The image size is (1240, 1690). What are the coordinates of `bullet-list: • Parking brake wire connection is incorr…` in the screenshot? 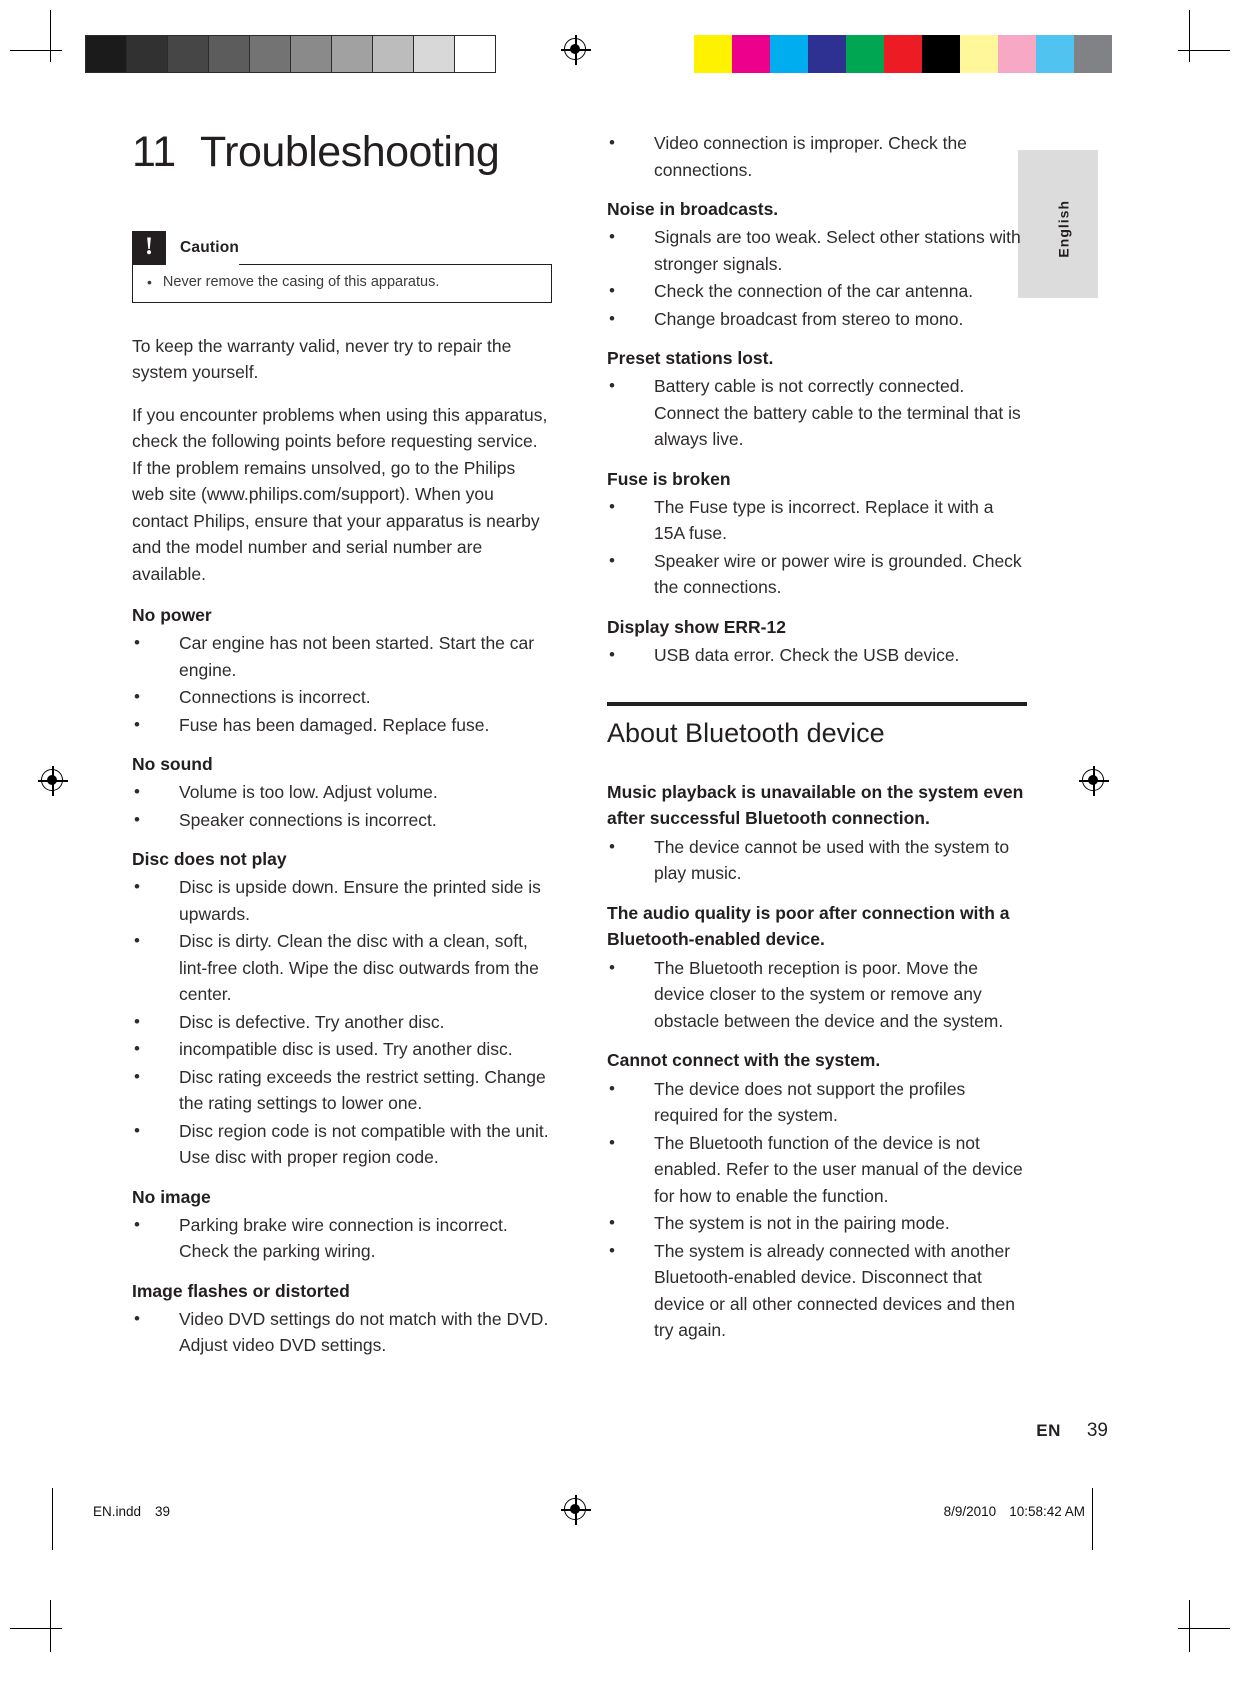 It's located at (342, 1238).